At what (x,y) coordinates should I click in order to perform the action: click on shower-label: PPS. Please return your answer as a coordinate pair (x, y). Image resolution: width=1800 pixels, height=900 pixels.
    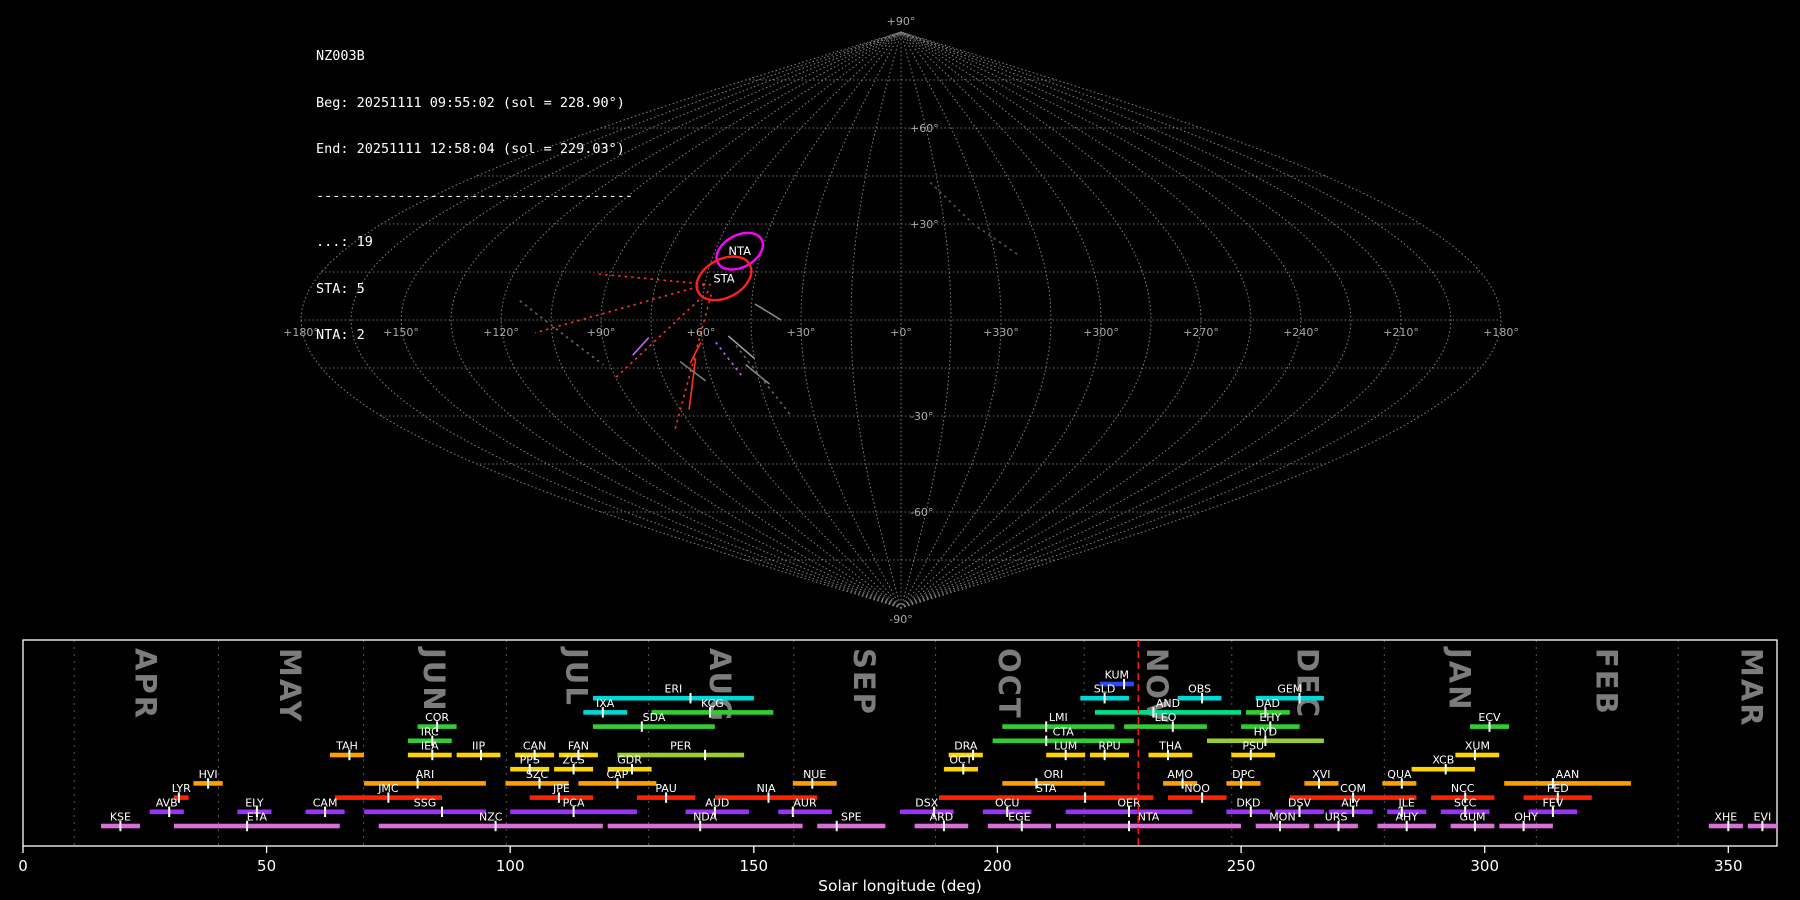
    Looking at the image, I should click on (530, 760).